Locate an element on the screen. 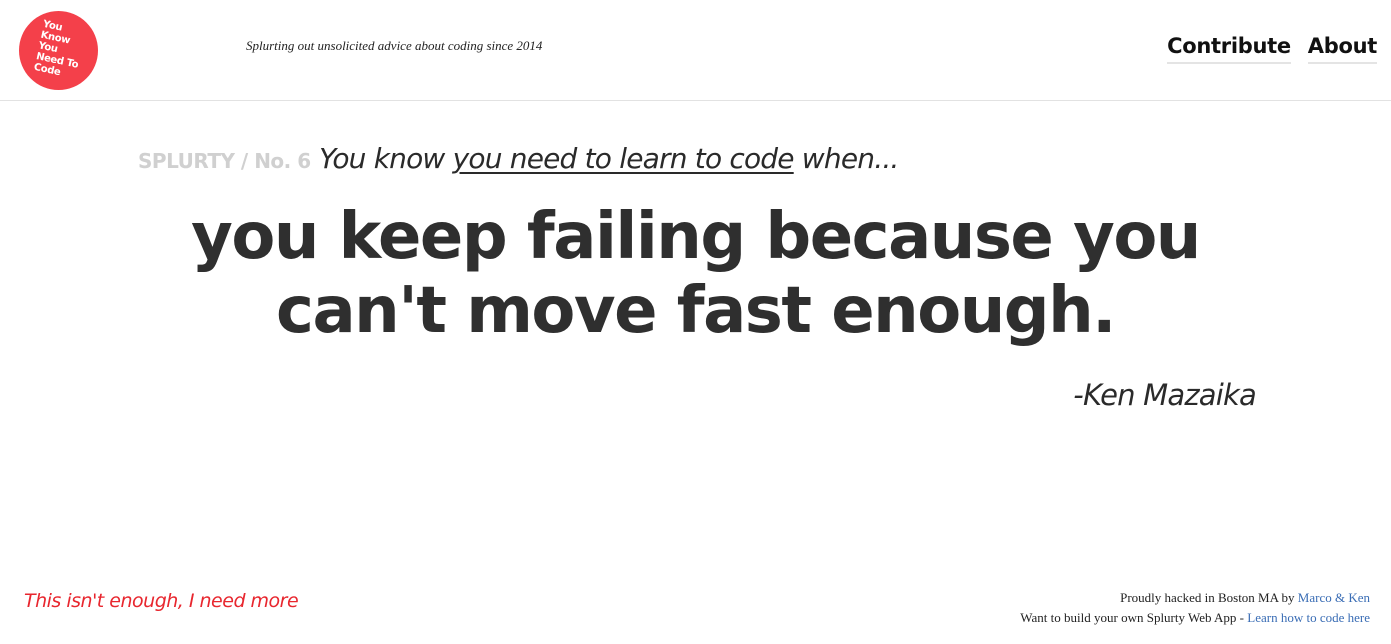 The height and width of the screenshot is (644, 1391). logo-text: You Know You Need To Code is located at coordinates (55, 48).